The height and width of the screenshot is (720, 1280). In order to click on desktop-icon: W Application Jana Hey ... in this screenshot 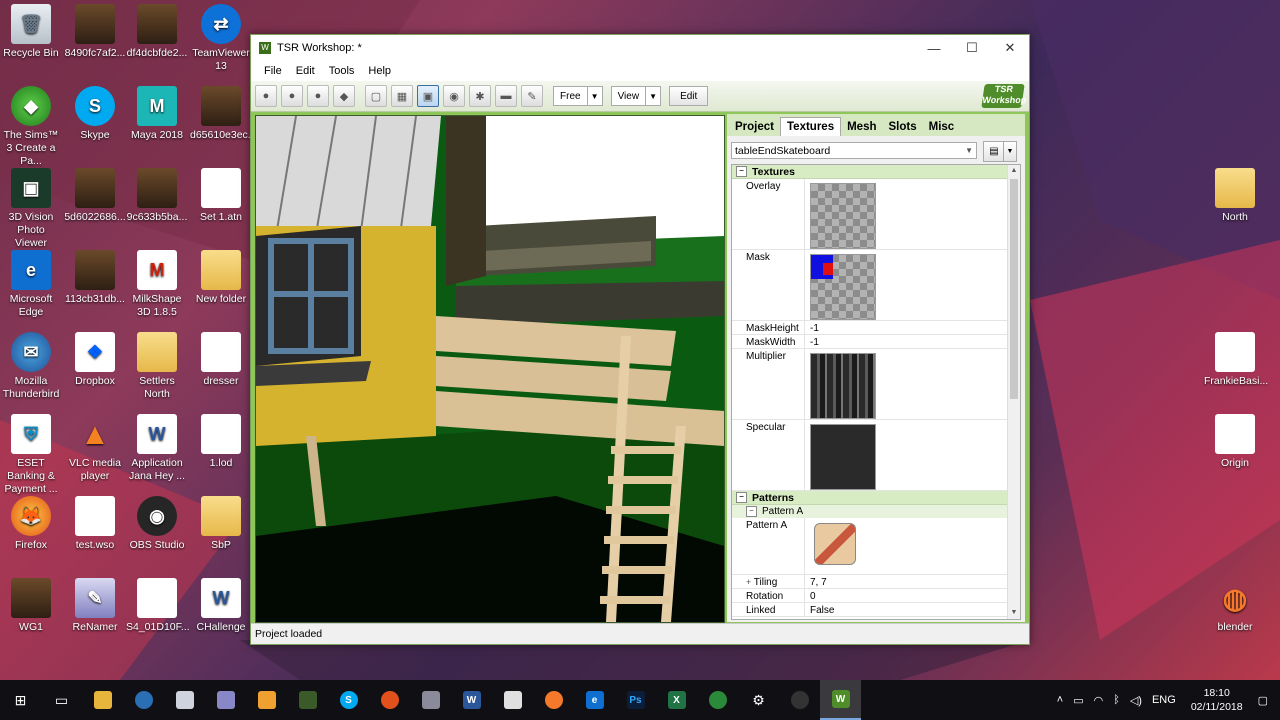, I will do `click(157, 448)`.